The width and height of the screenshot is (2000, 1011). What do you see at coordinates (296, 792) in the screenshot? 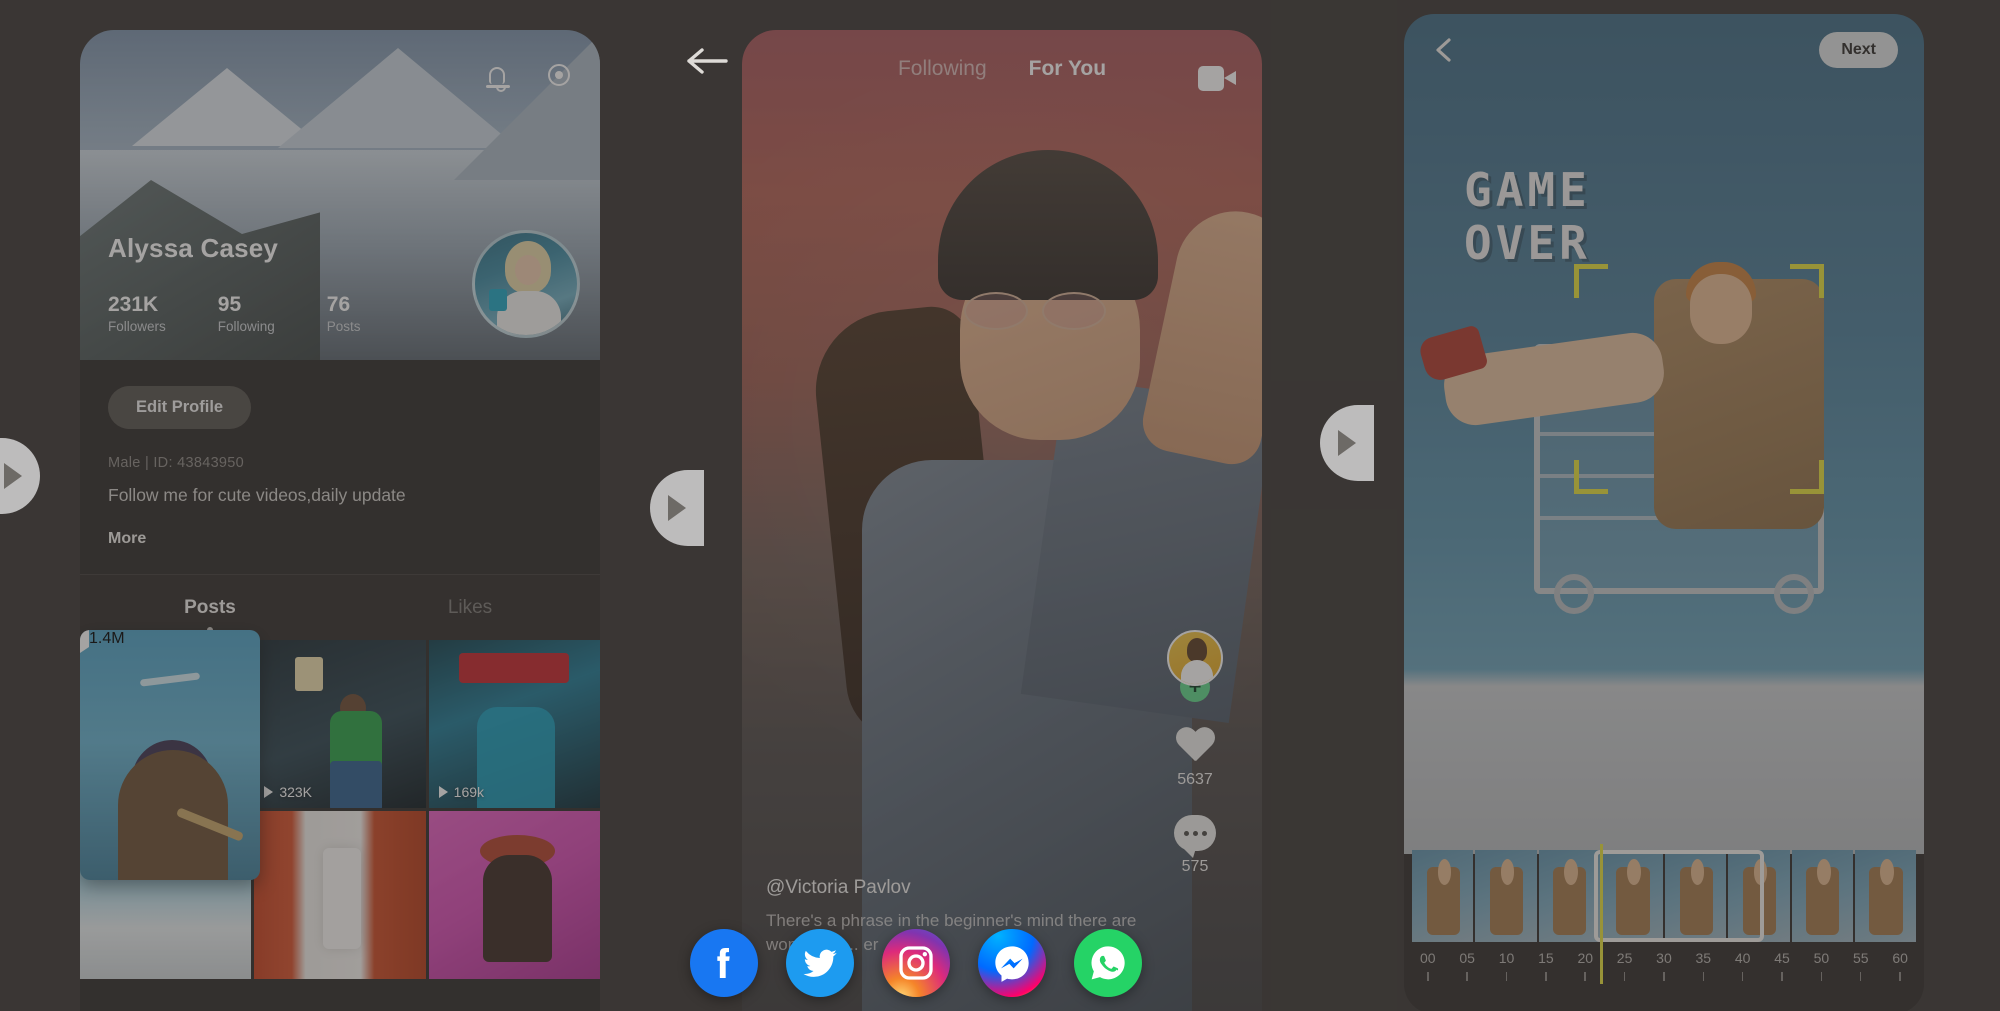
I see `view-count-value: 323K` at bounding box center [296, 792].